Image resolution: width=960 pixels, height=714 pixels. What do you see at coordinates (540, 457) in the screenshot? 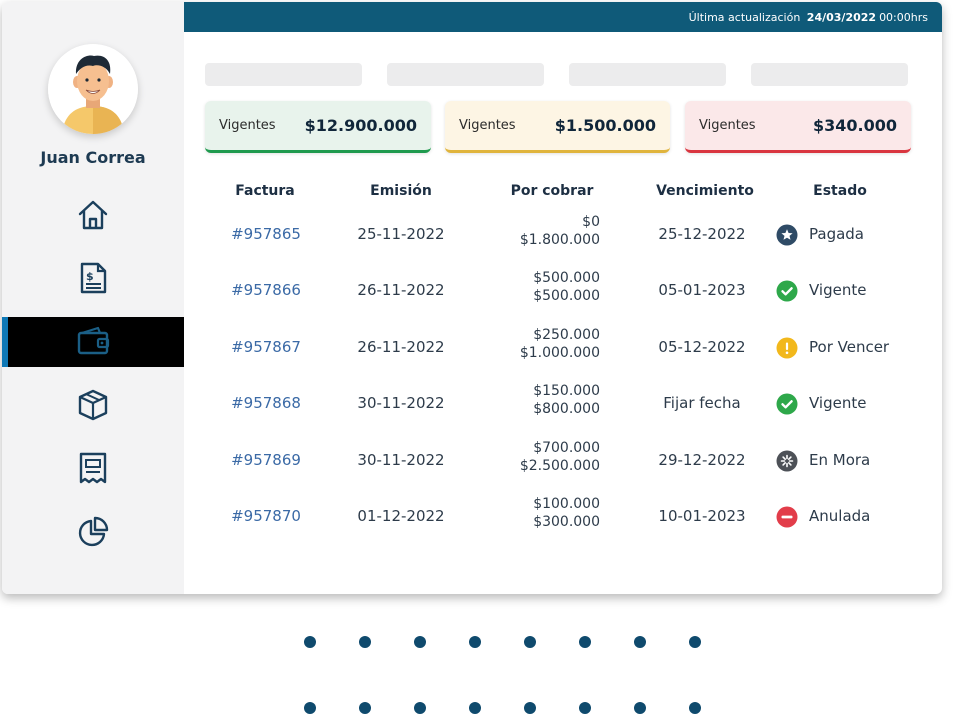
I see `amount-receivable: $700.000 $2.500.000` at bounding box center [540, 457].